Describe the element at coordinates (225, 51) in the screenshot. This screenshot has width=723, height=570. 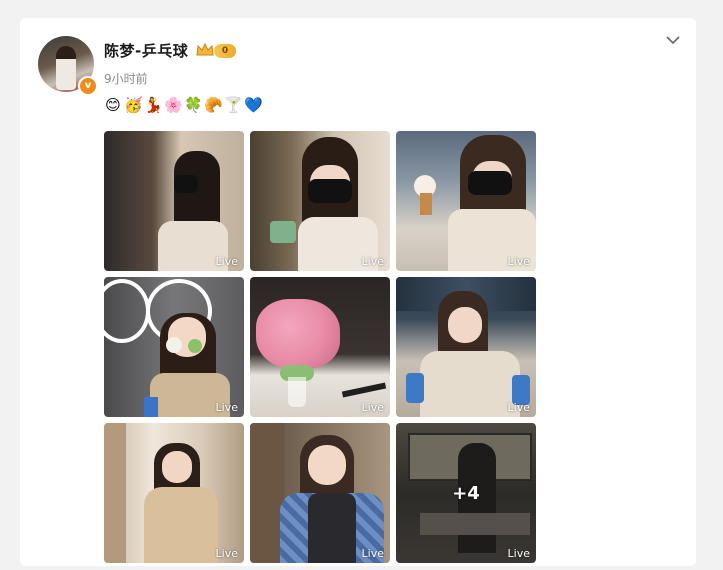
I see `level-badge: 0` at that location.